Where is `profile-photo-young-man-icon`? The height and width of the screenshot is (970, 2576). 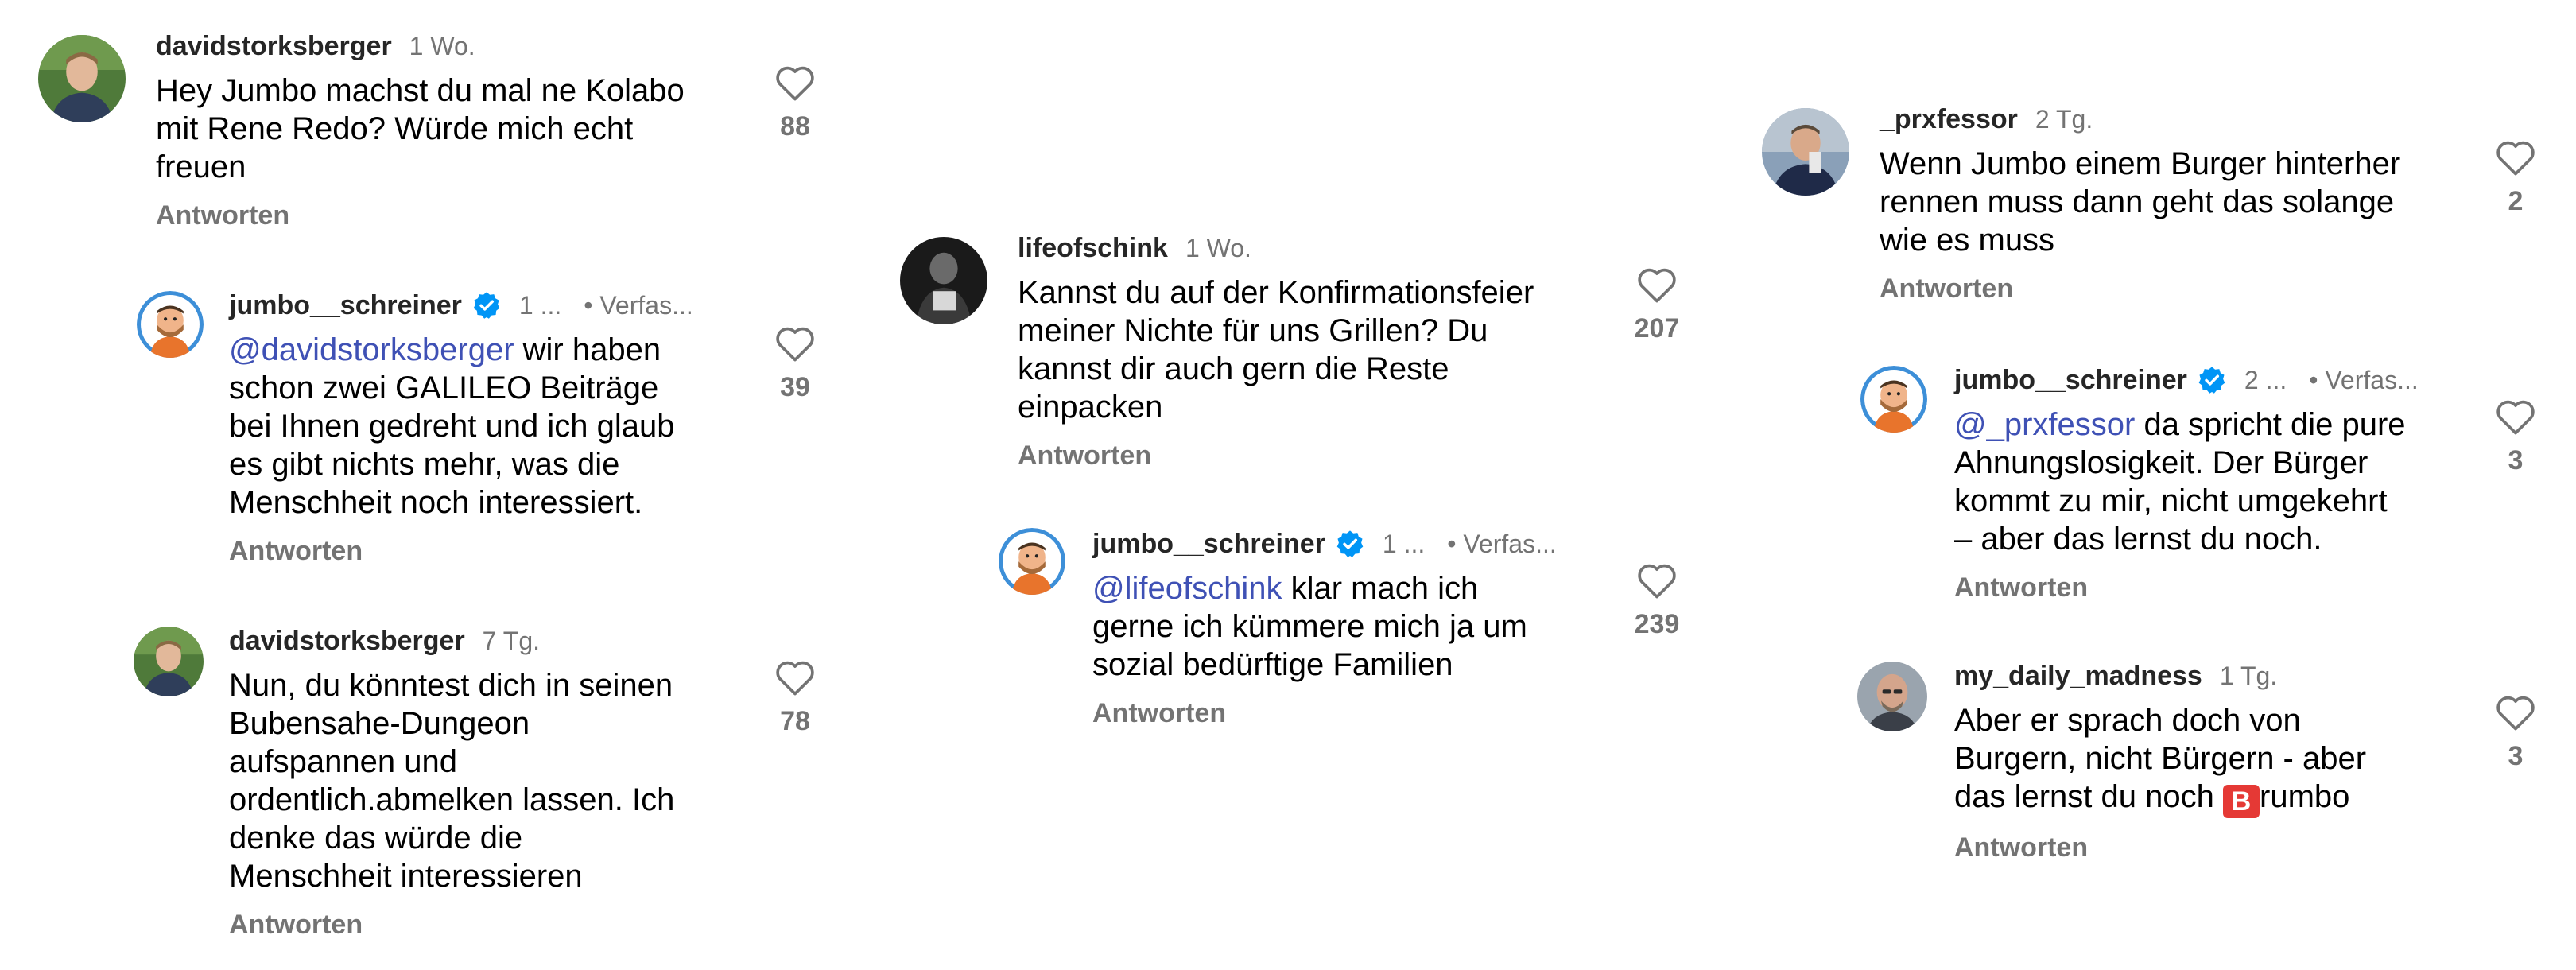
profile-photo-young-man-icon is located at coordinates (169, 661).